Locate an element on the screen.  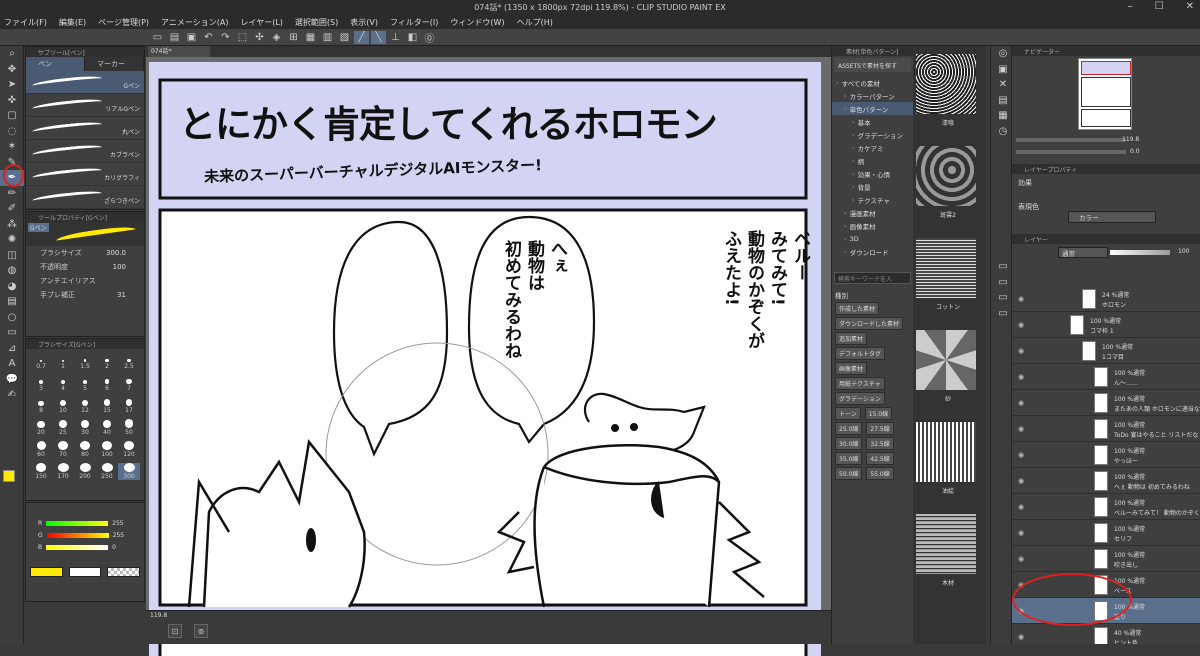
correct-line-icon: ✍ is located at coordinates (12, 395).